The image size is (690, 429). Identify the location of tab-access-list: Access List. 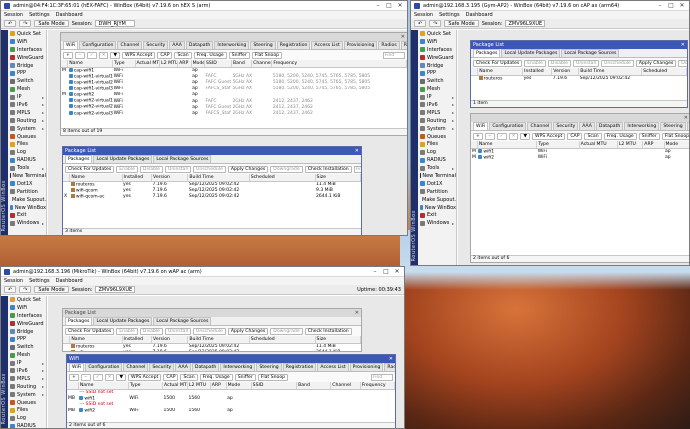
(327, 45).